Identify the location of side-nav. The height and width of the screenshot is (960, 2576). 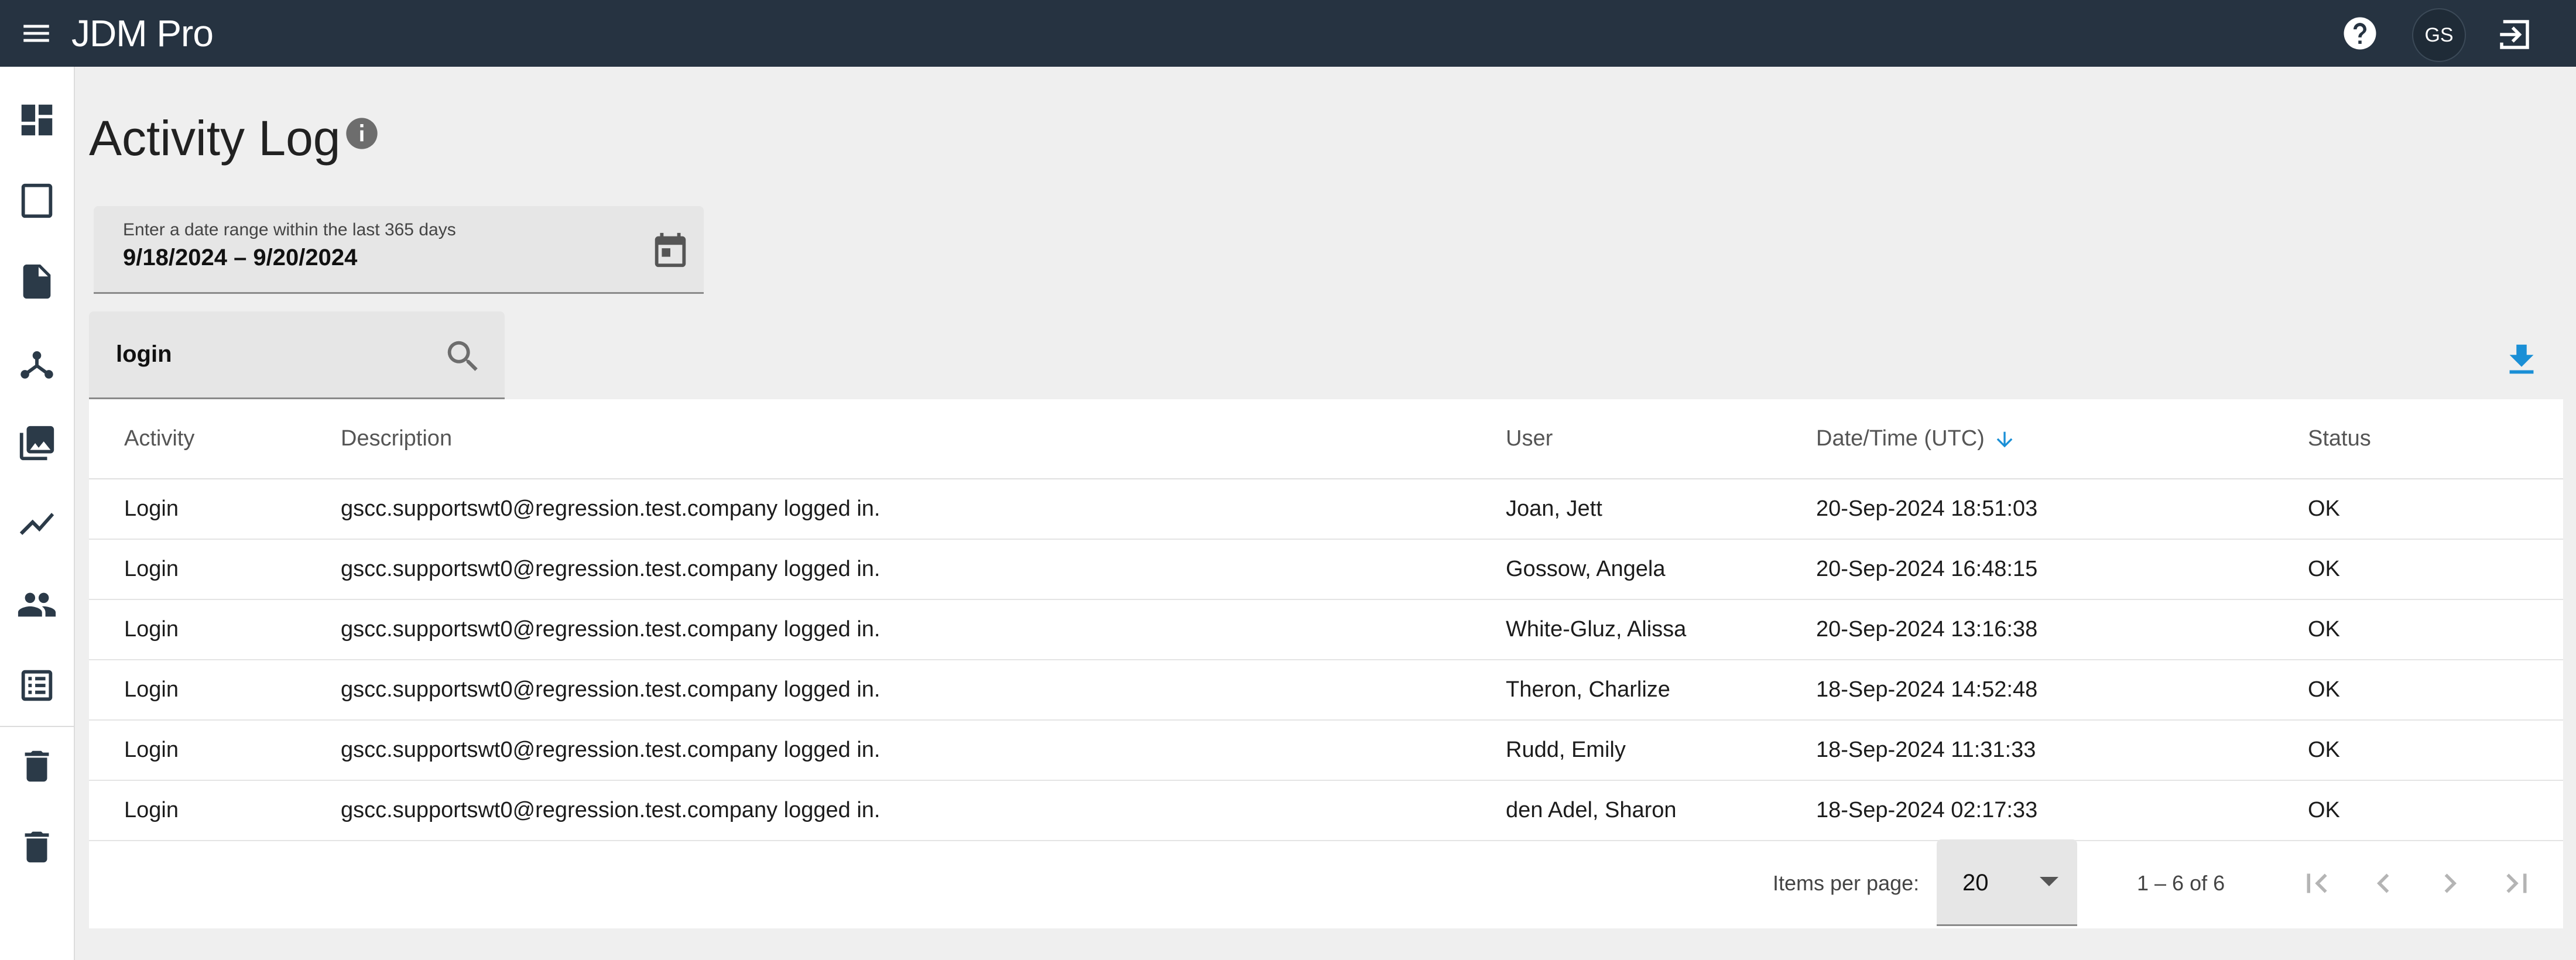
(38, 513).